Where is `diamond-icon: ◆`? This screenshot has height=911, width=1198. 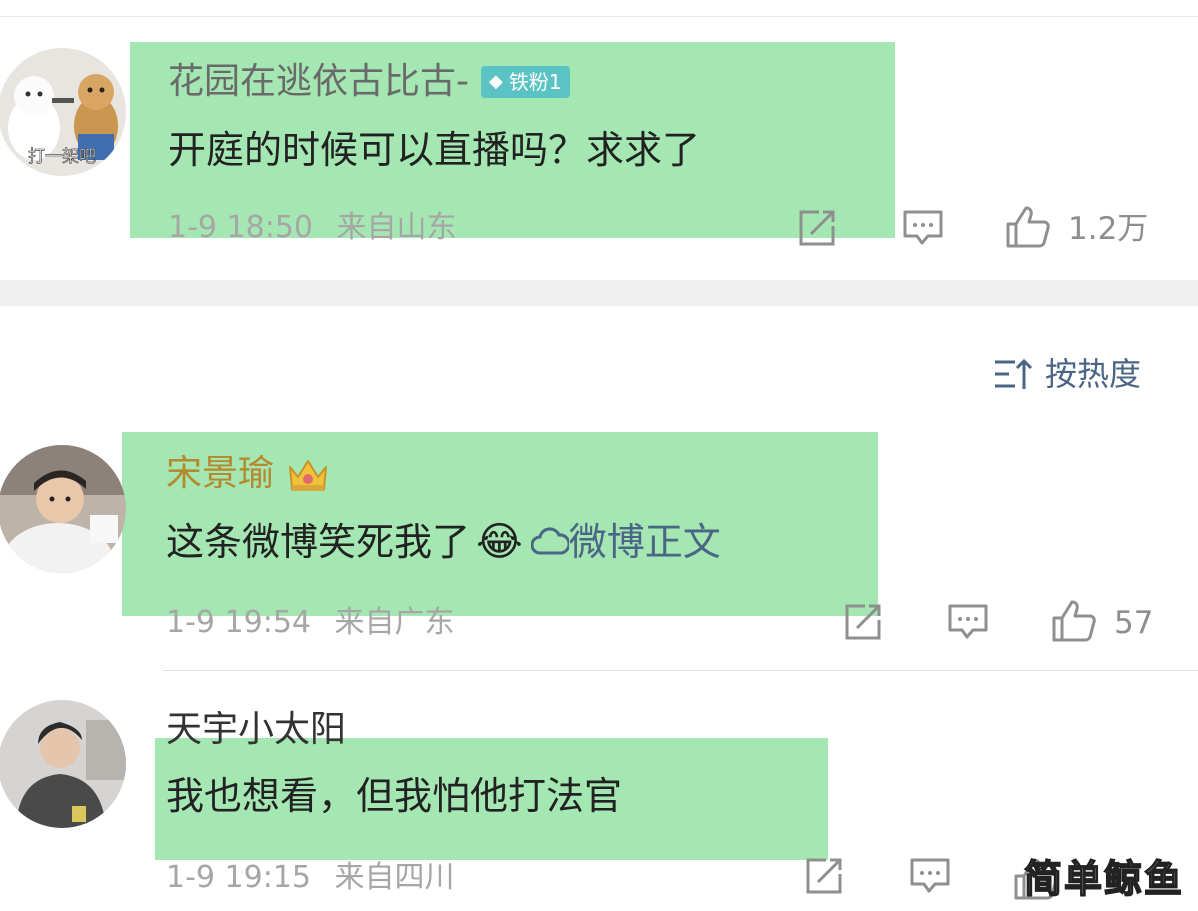
diamond-icon: ◆ is located at coordinates (496, 81).